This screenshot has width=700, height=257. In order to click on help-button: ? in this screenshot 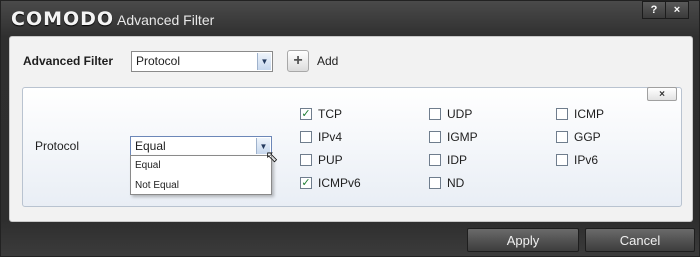, I will do `click(654, 10)`.